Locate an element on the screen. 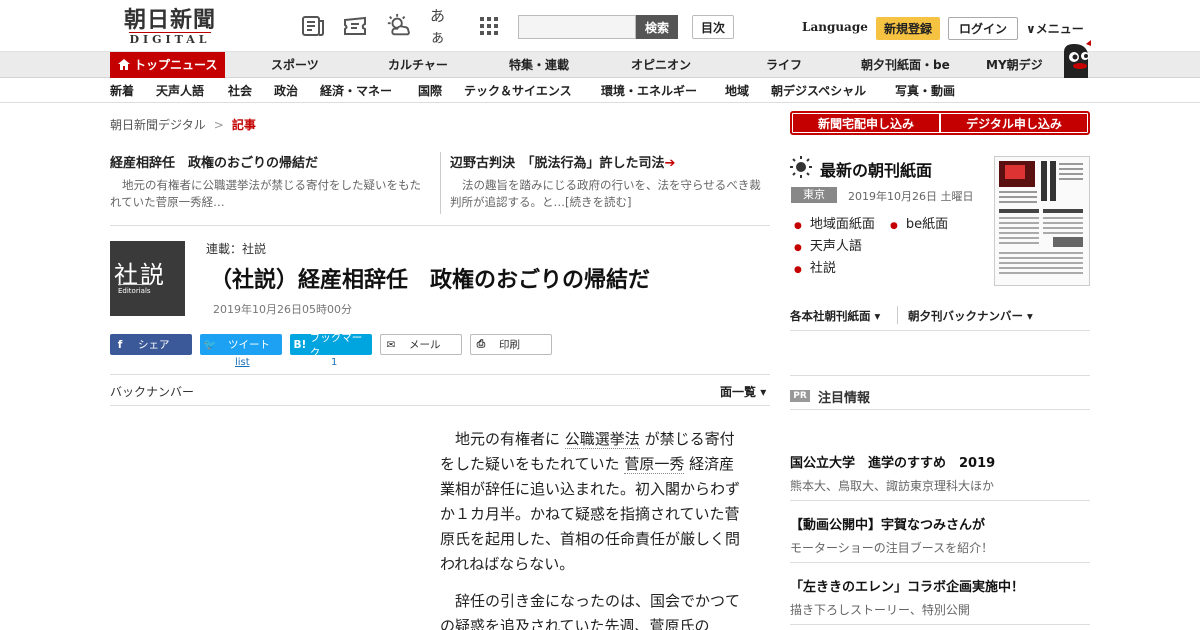 The height and width of the screenshot is (630, 1200). gnav-item-culture: カルチャー is located at coordinates (418, 65).